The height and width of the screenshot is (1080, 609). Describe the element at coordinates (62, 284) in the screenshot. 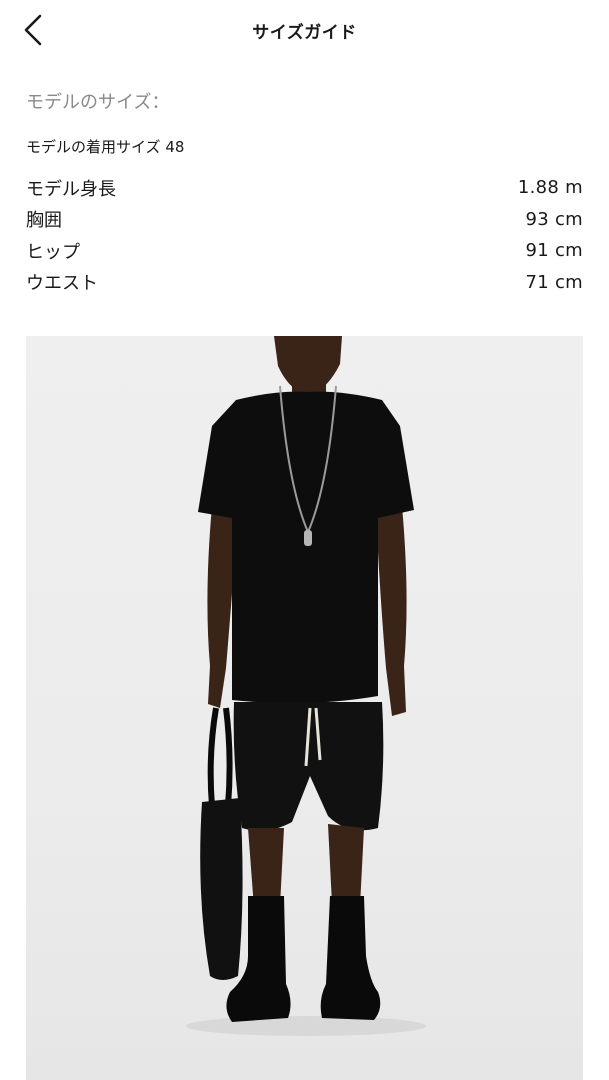

I see `measurement-label: ウエスト` at that location.